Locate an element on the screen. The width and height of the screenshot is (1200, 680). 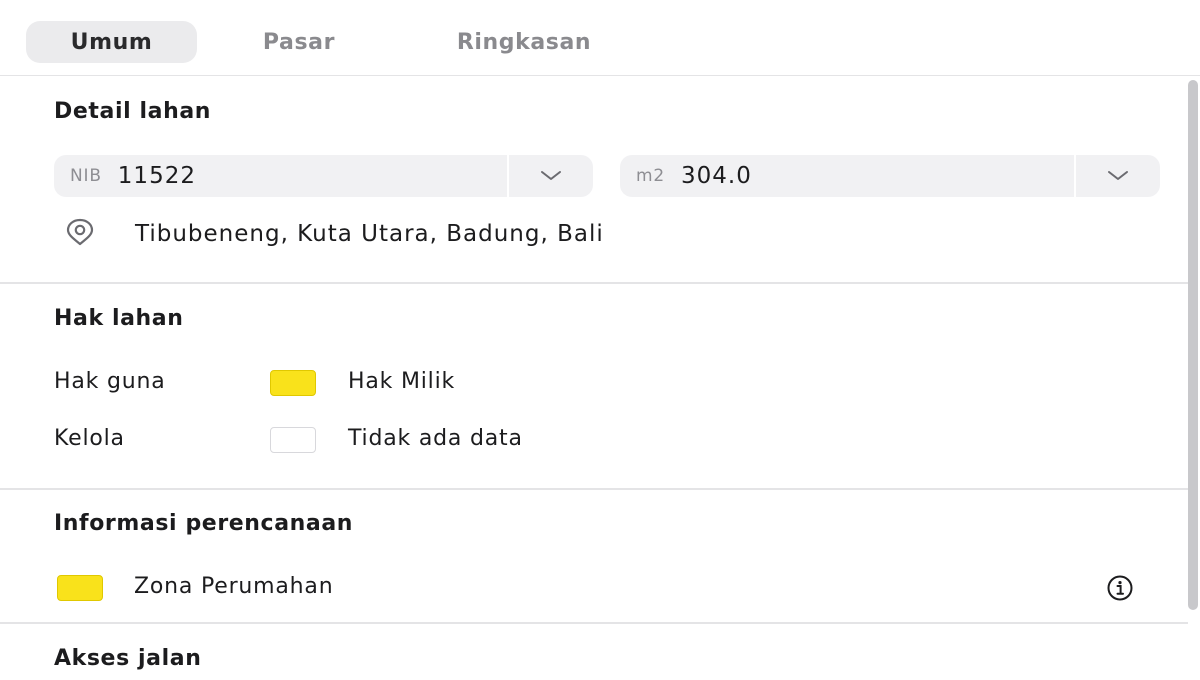
area-select: m2 304.0 is located at coordinates (890, 176).